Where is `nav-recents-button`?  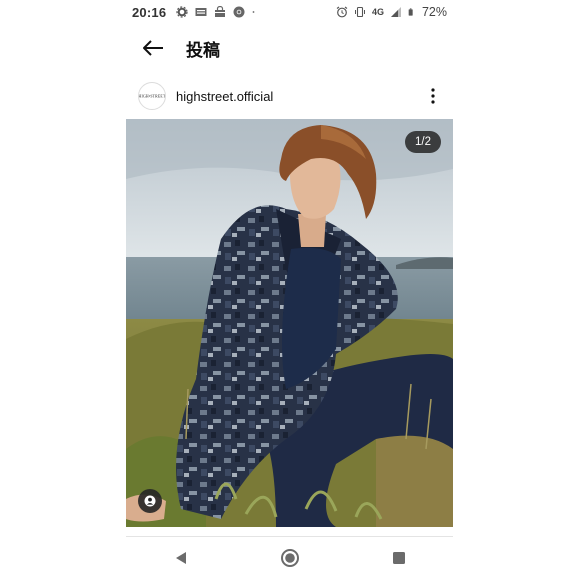 nav-recents-button is located at coordinates (399, 558).